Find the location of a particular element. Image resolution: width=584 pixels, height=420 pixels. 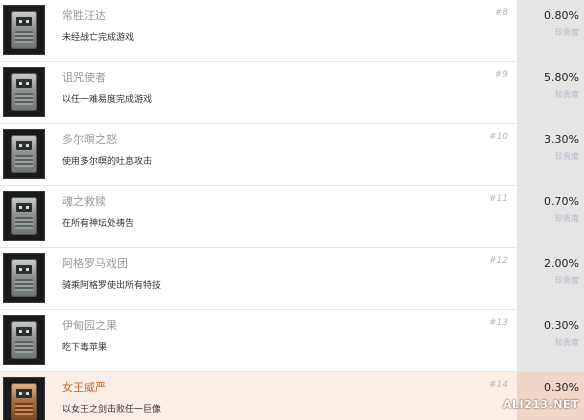

achievement-row: 女王威严 以女王之剑击败任一巨像 #14 0.30% is located at coordinates (292, 396).